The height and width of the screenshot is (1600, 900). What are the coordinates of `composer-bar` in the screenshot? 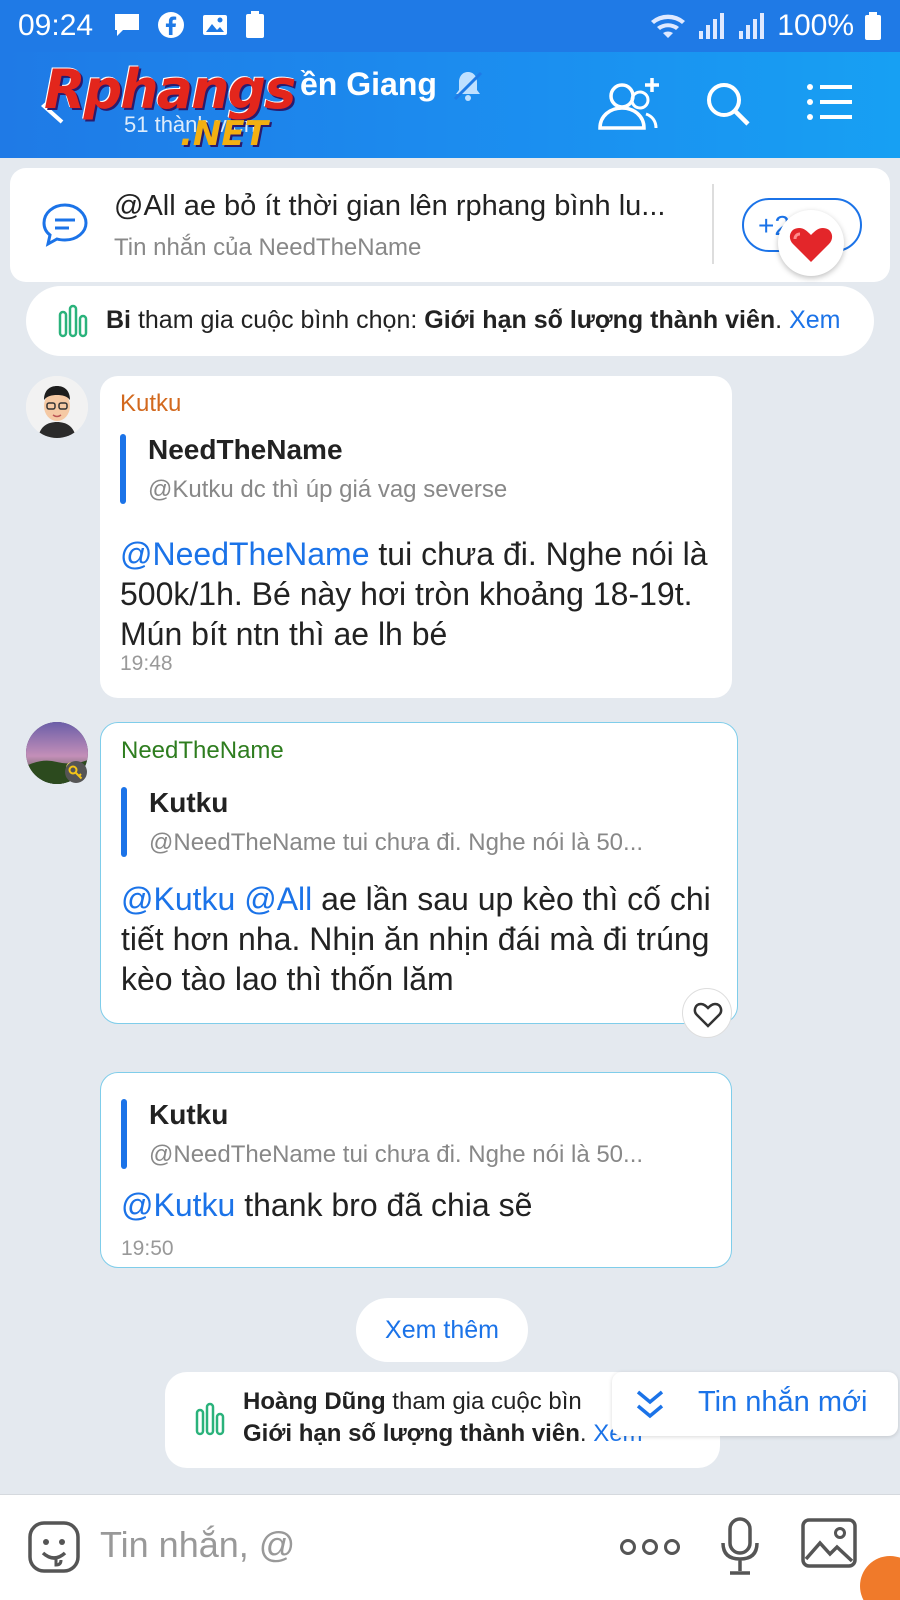 It's located at (450, 1547).